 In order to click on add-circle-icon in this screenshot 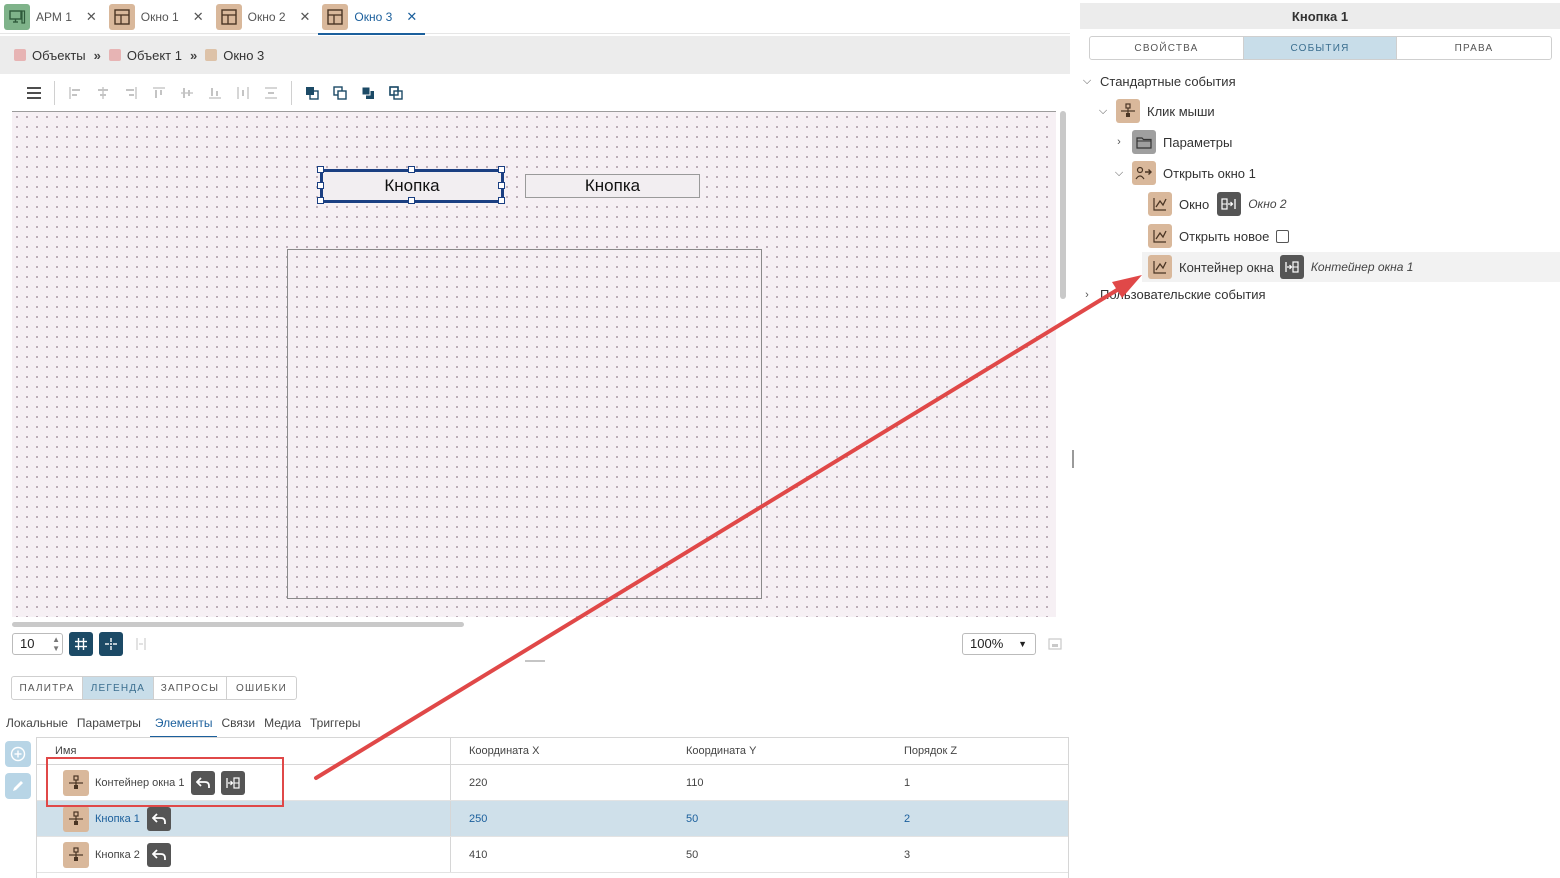, I will do `click(18, 754)`.